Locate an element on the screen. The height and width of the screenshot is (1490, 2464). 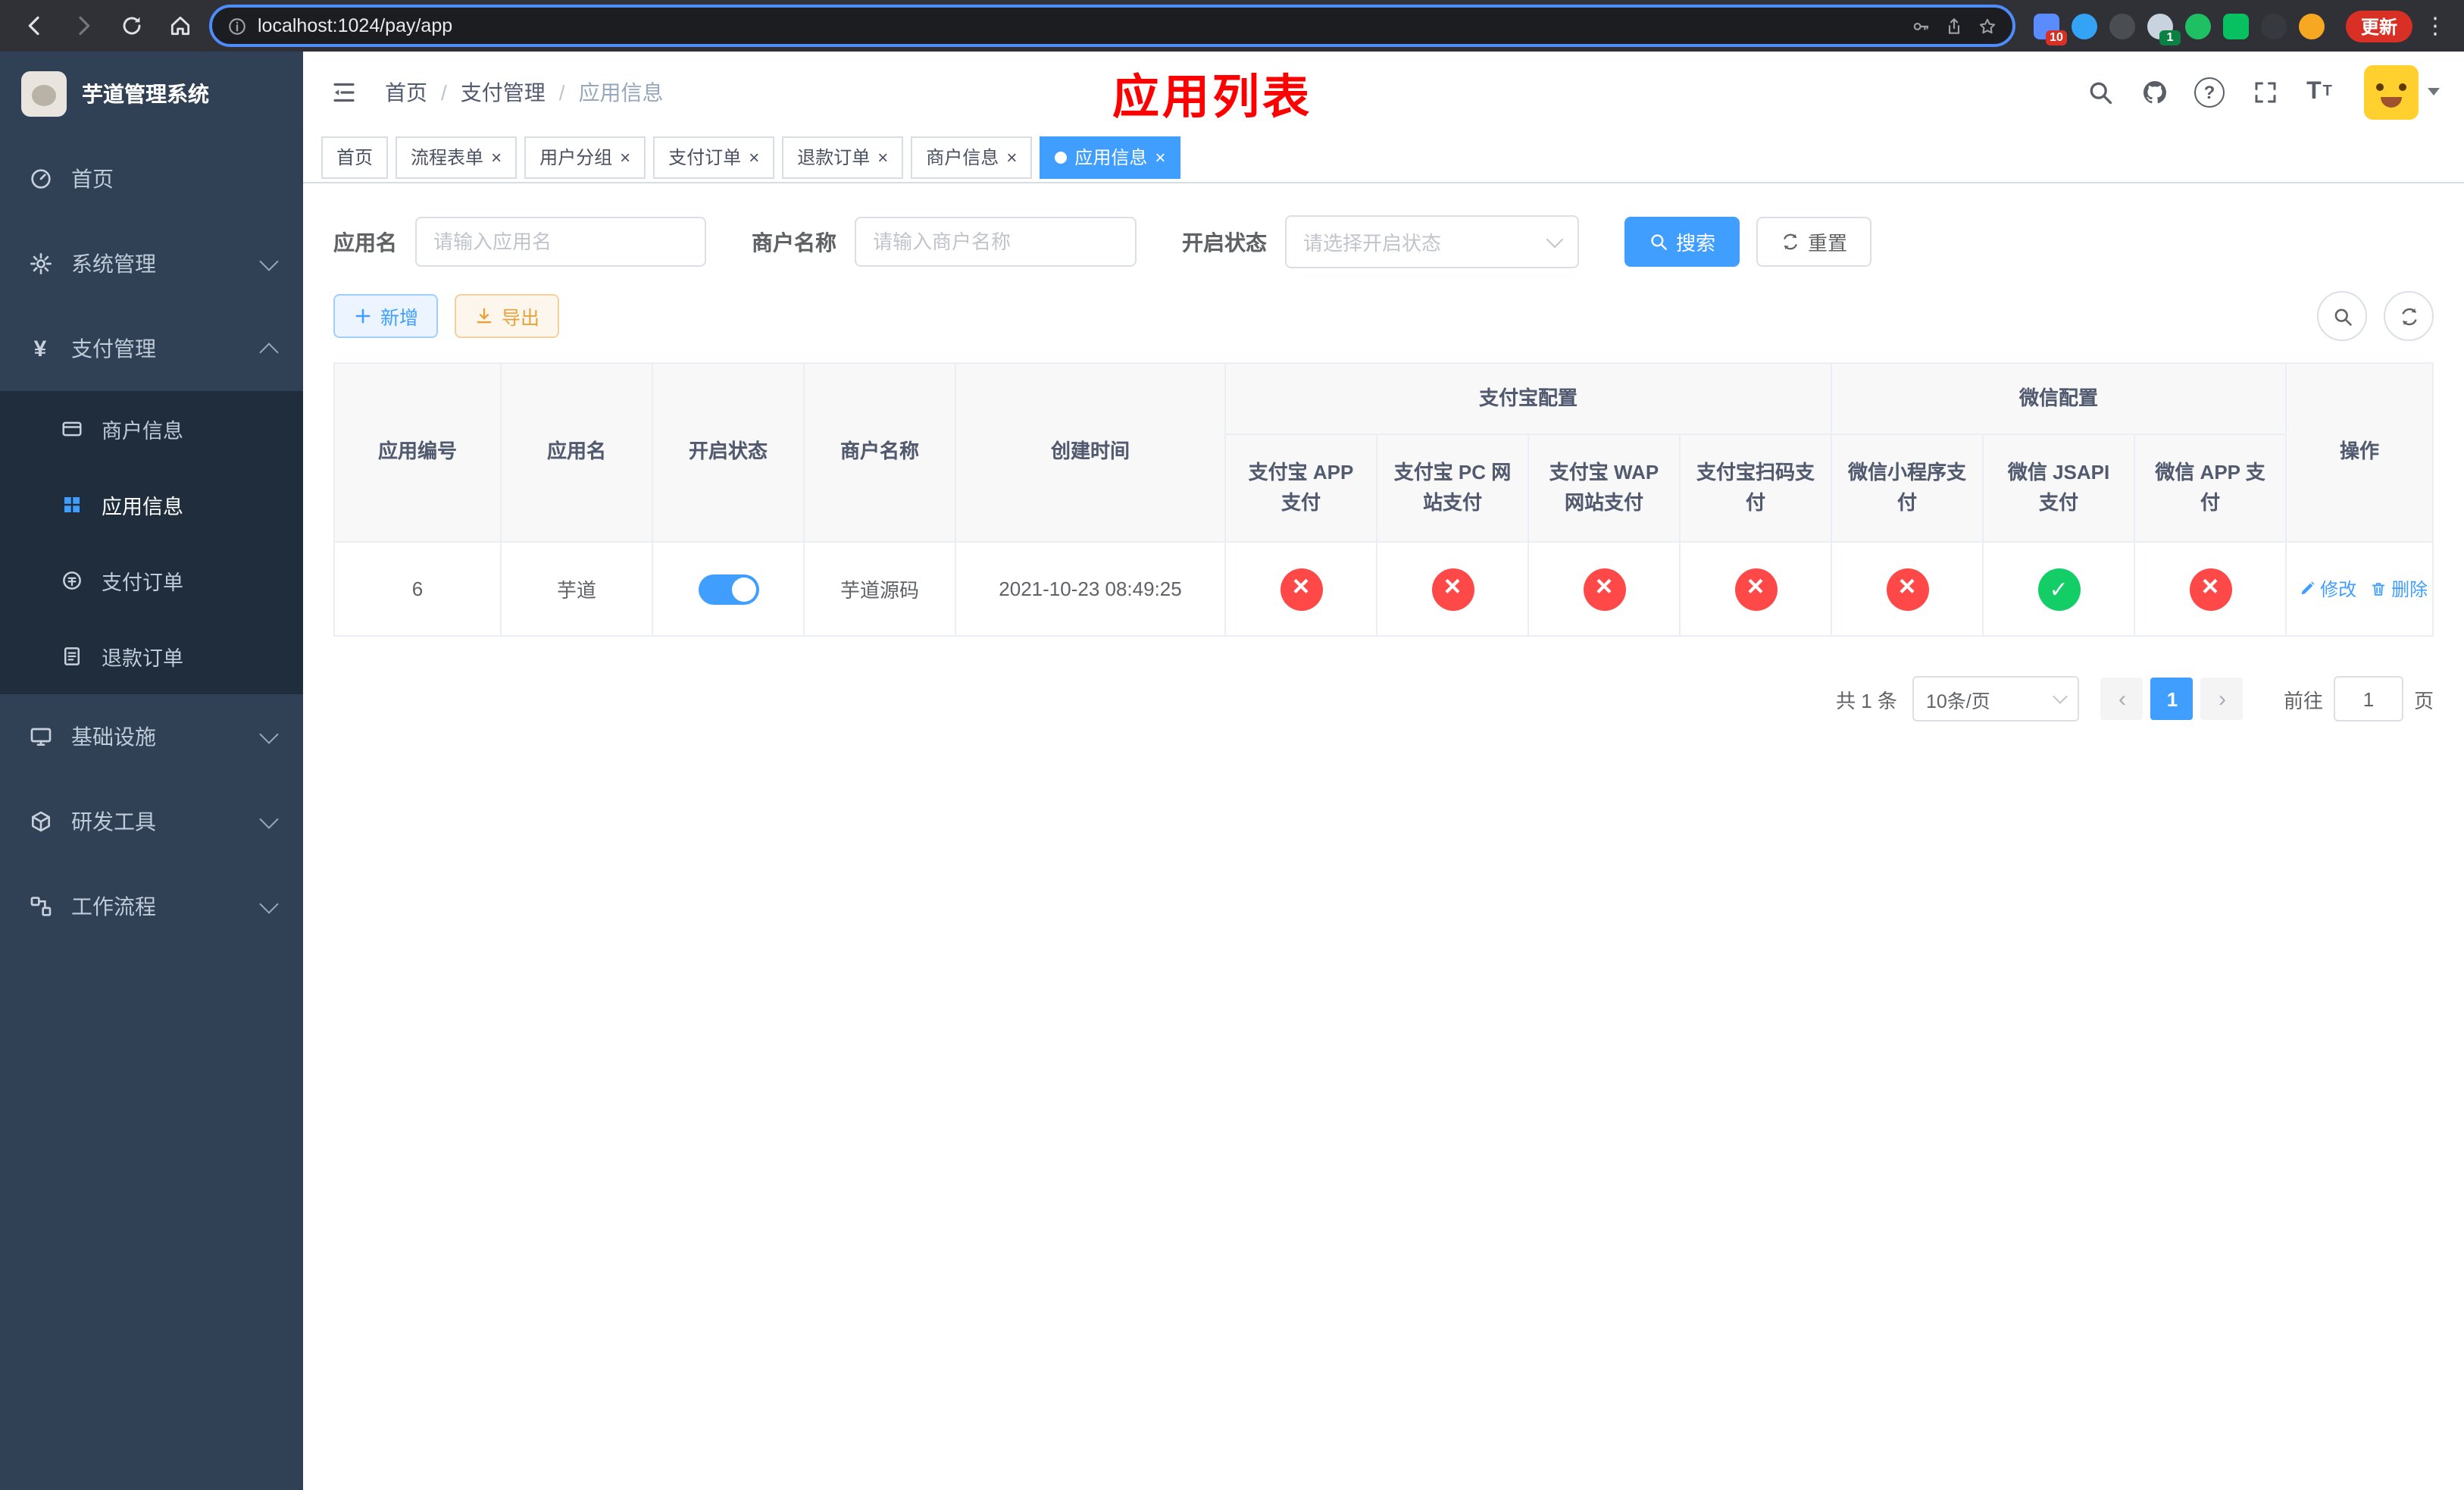
sidebar-item-merchant-info: 商户信息 is located at coordinates (151, 429).